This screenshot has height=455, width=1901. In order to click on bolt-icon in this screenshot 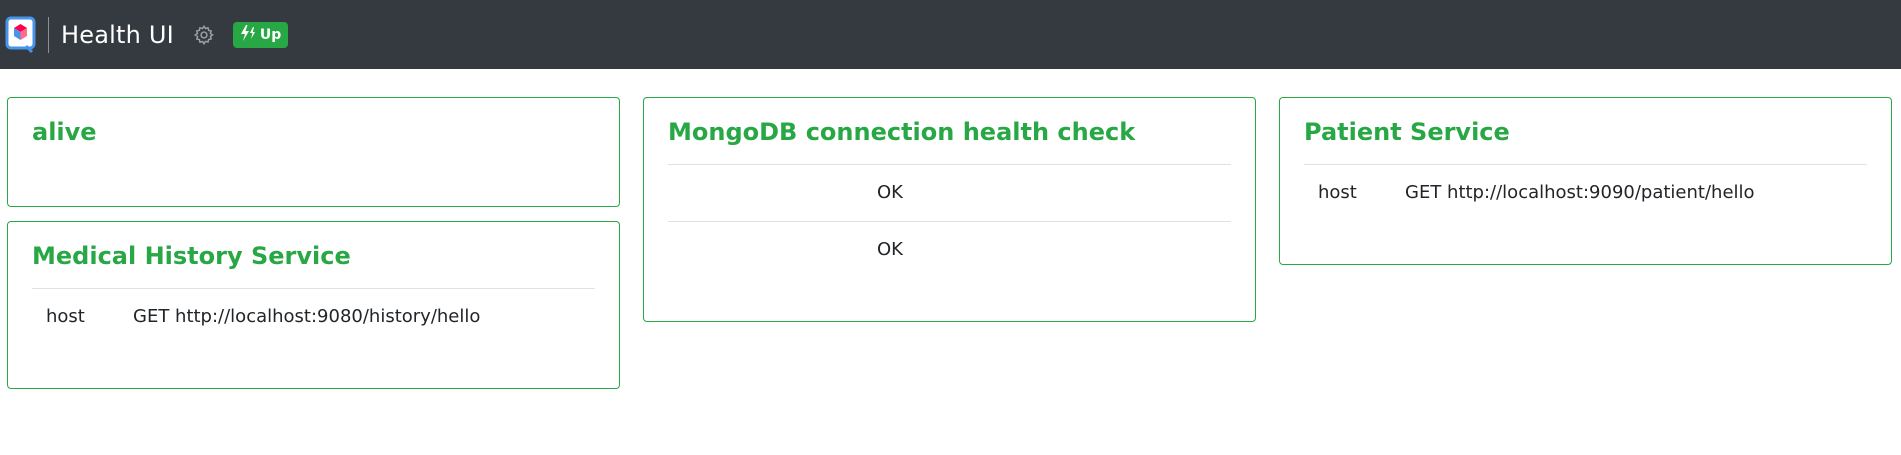, I will do `click(248, 34)`.